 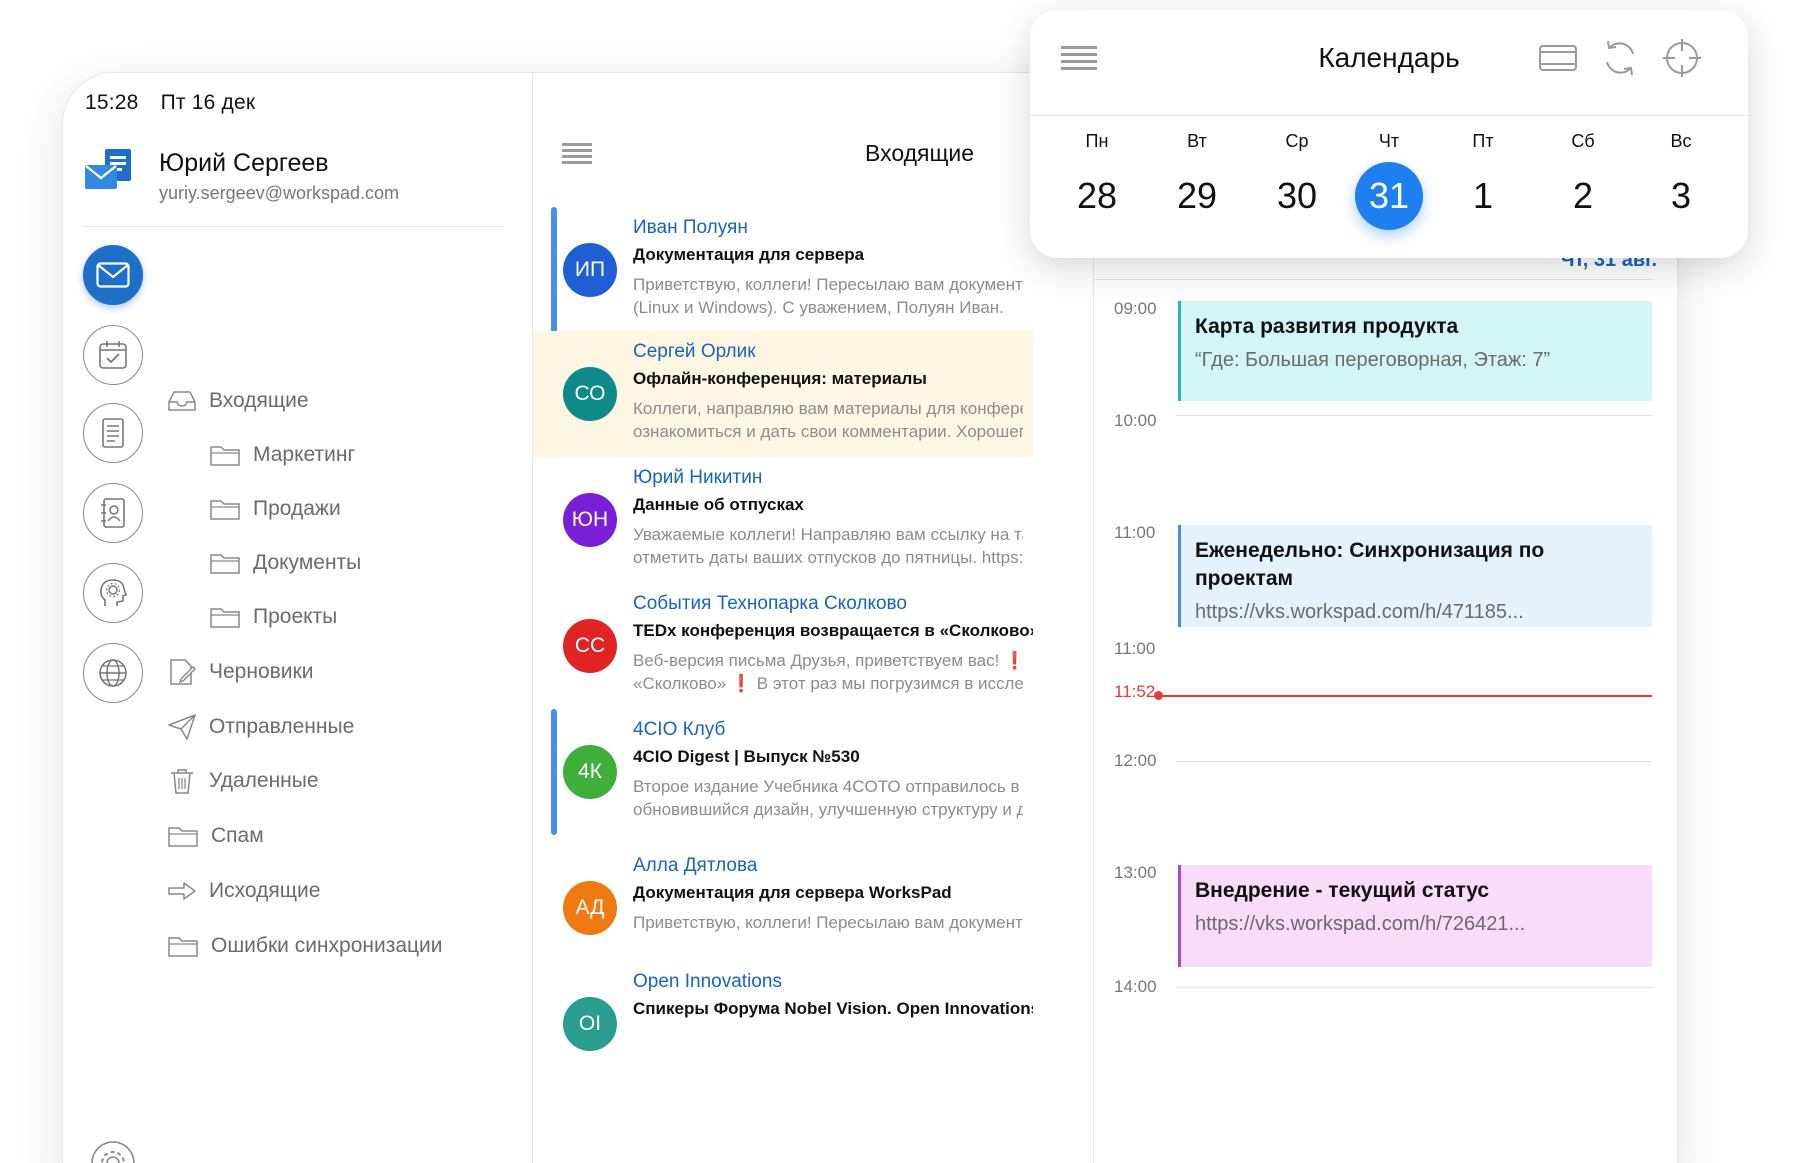 I want to click on day-number: 31, so click(x=1389, y=196).